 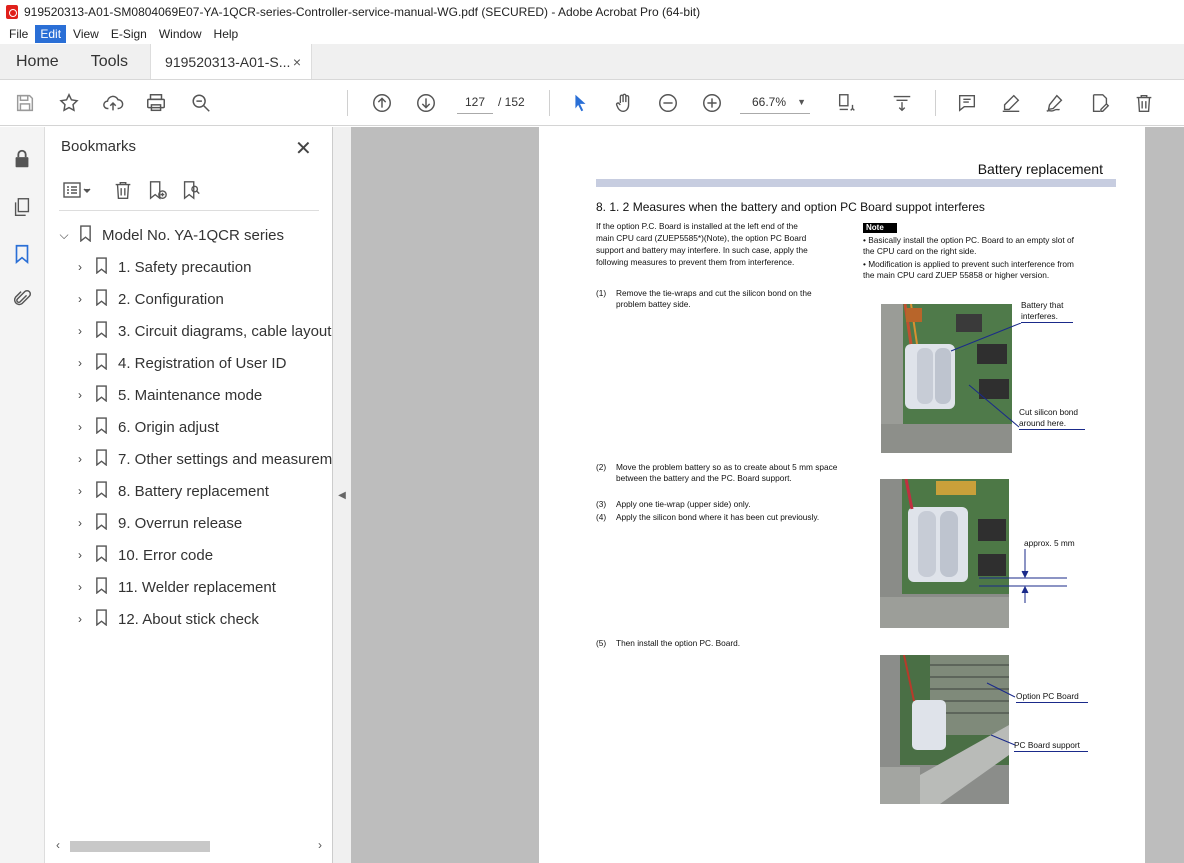 I want to click on bookmarks-horizontal-scrollbar: ‹ ›, so click(x=191, y=847).